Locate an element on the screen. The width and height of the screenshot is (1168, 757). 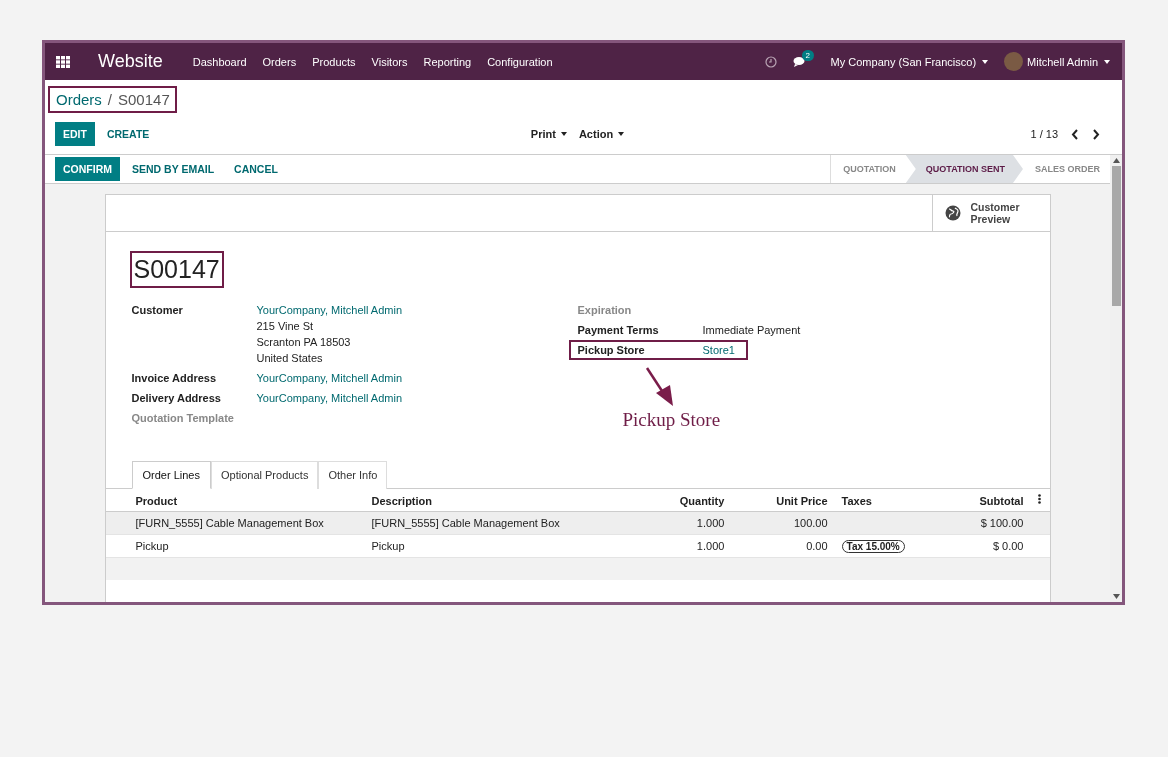
notebook-tab: Other Info is located at coordinates (353, 475).